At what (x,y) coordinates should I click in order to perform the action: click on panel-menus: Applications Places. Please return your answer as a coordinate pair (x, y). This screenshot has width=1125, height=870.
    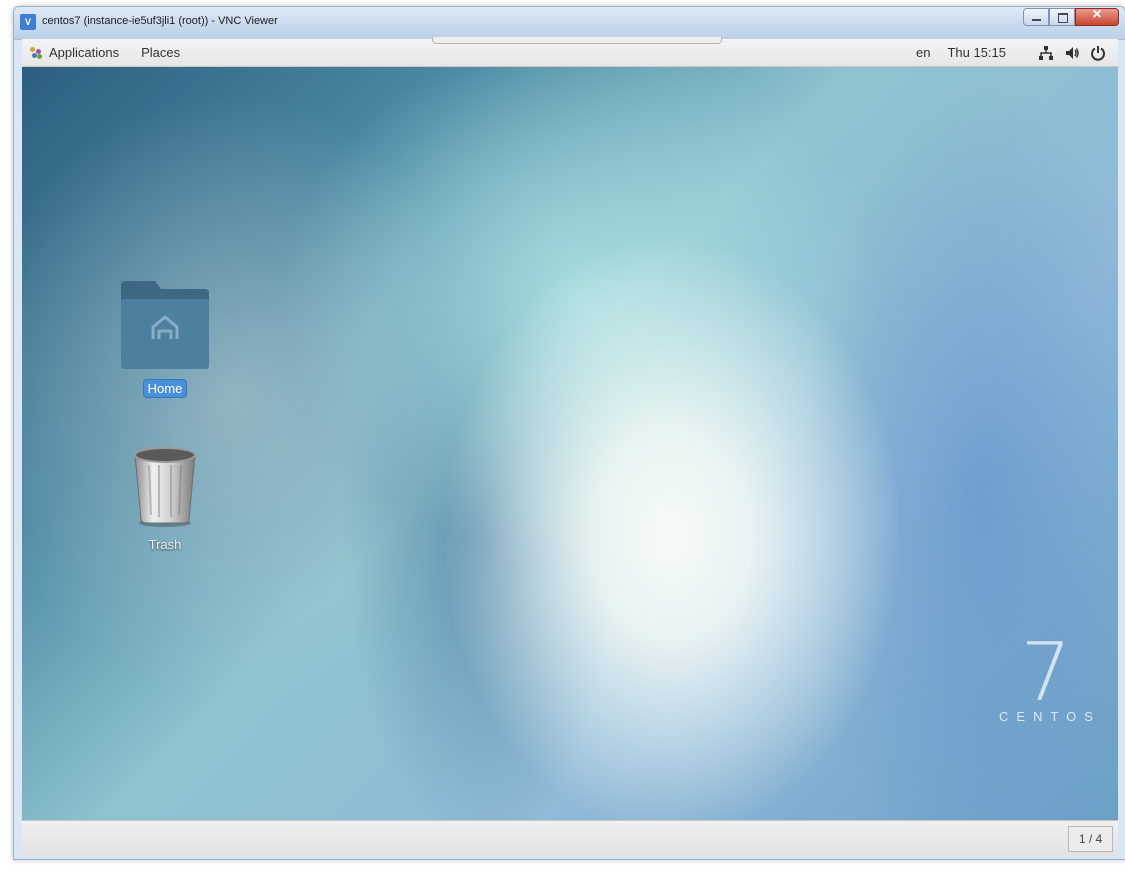
    Looking at the image, I should click on (105, 52).